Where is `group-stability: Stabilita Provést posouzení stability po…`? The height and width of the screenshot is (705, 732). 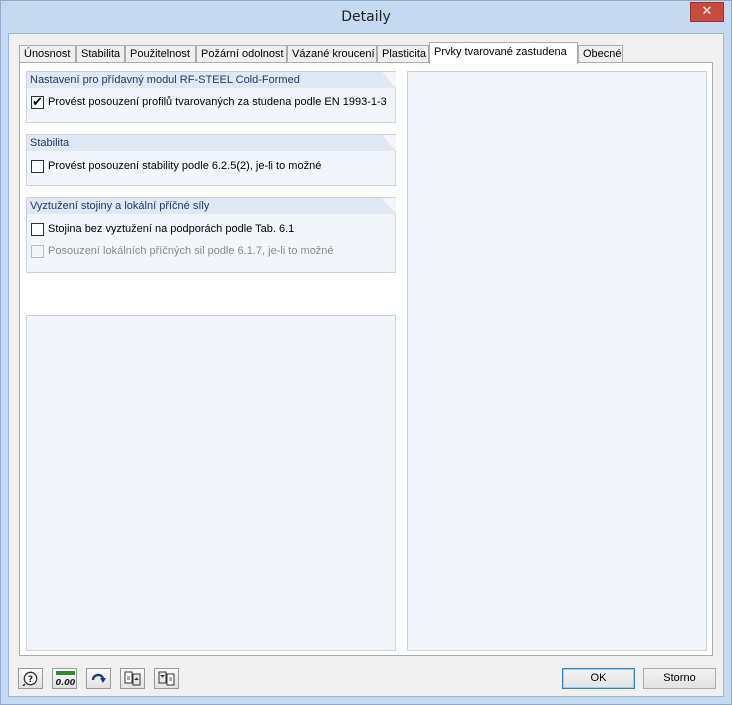
group-stability: Stabilita Provést posouzení stability po… is located at coordinates (211, 160).